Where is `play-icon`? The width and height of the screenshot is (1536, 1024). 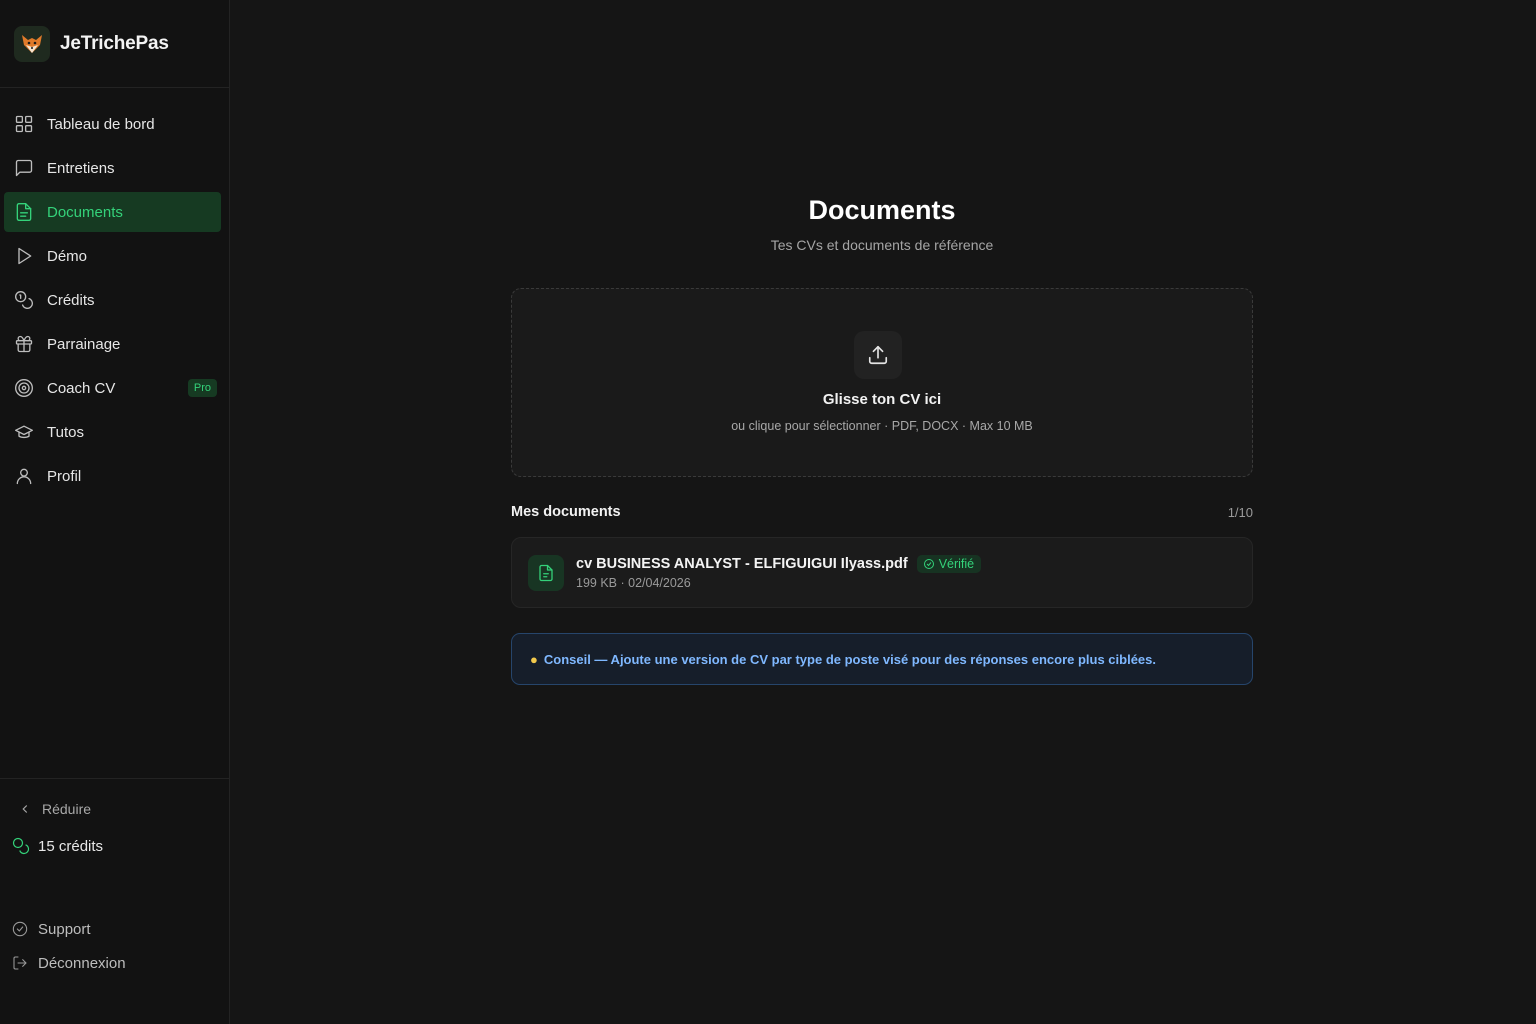
play-icon is located at coordinates (25, 256).